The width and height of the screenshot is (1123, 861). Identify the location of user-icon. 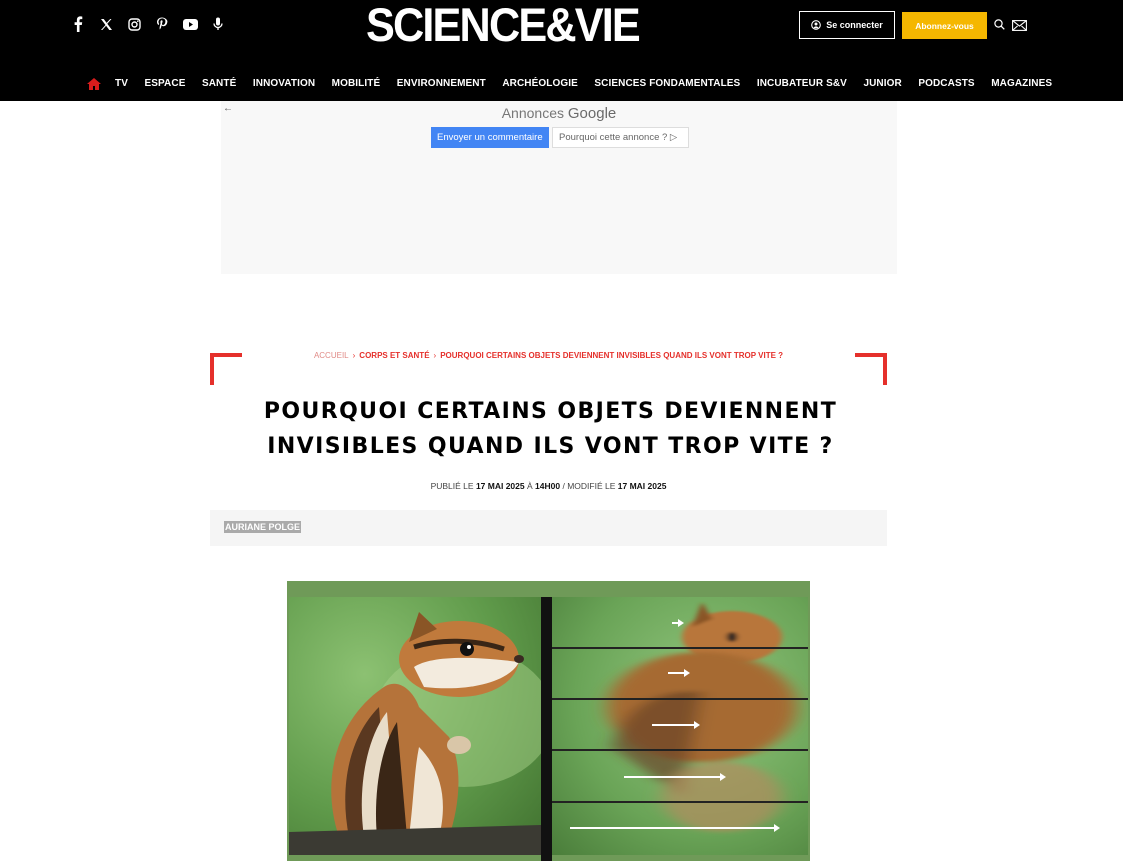
(816, 25).